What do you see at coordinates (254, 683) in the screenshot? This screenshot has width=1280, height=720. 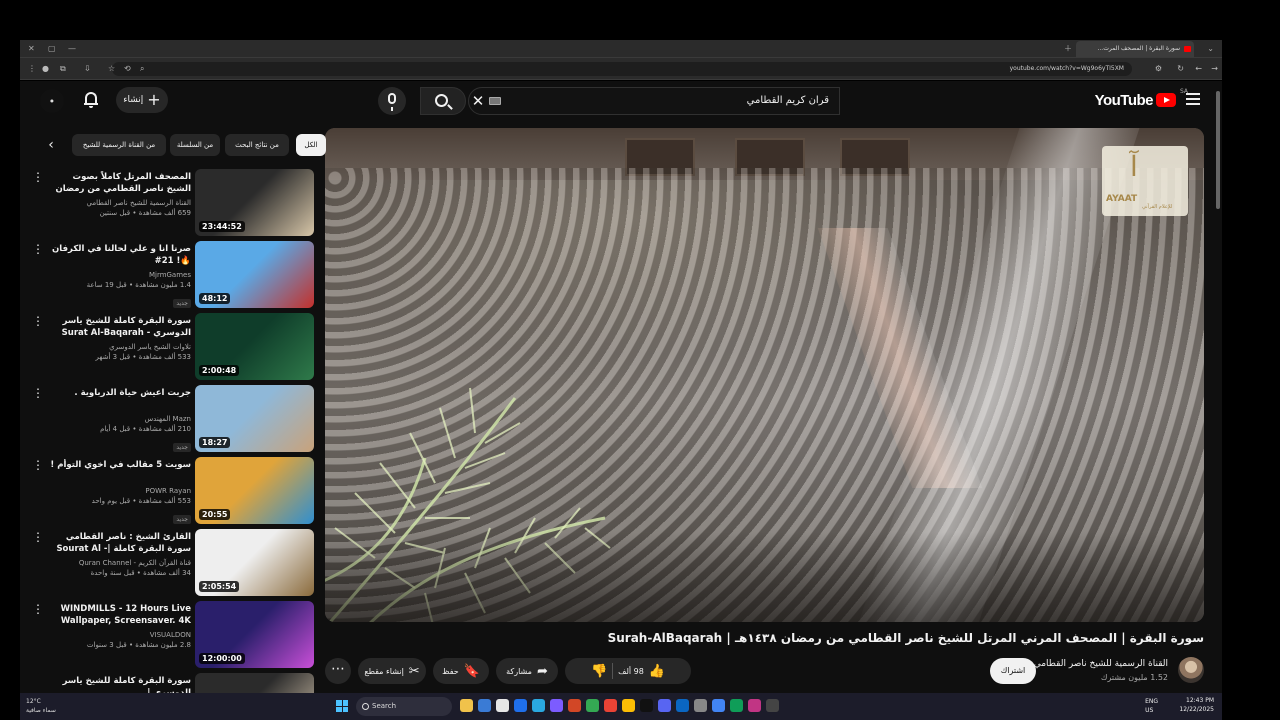 I see `video-thumbnail` at bounding box center [254, 683].